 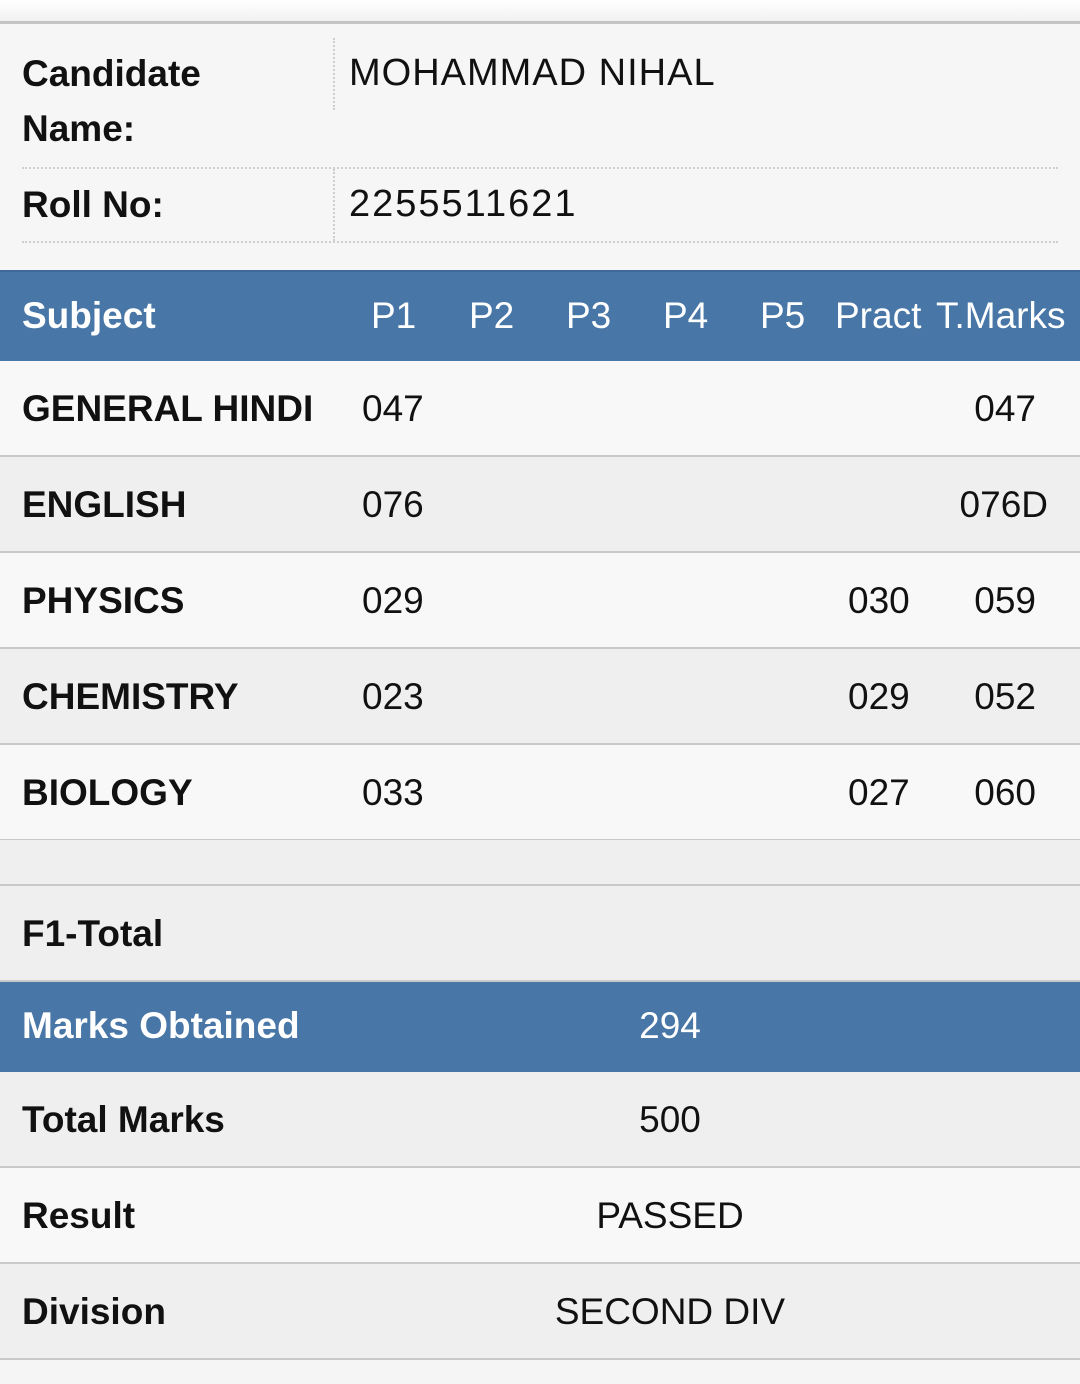 What do you see at coordinates (879, 696) in the screenshot?
I see `pract-marks: 029` at bounding box center [879, 696].